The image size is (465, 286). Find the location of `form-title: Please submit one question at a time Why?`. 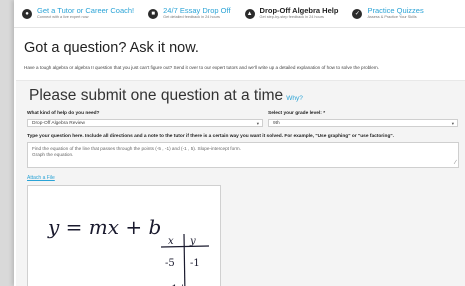

form-title: Please submit one question at a time Why? is located at coordinates (247, 96).